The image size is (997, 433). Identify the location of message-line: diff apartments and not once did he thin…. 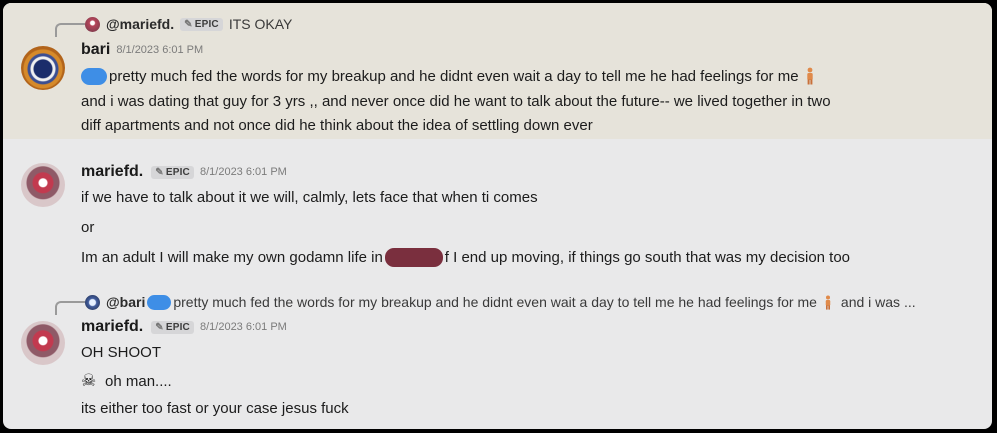
(337, 125).